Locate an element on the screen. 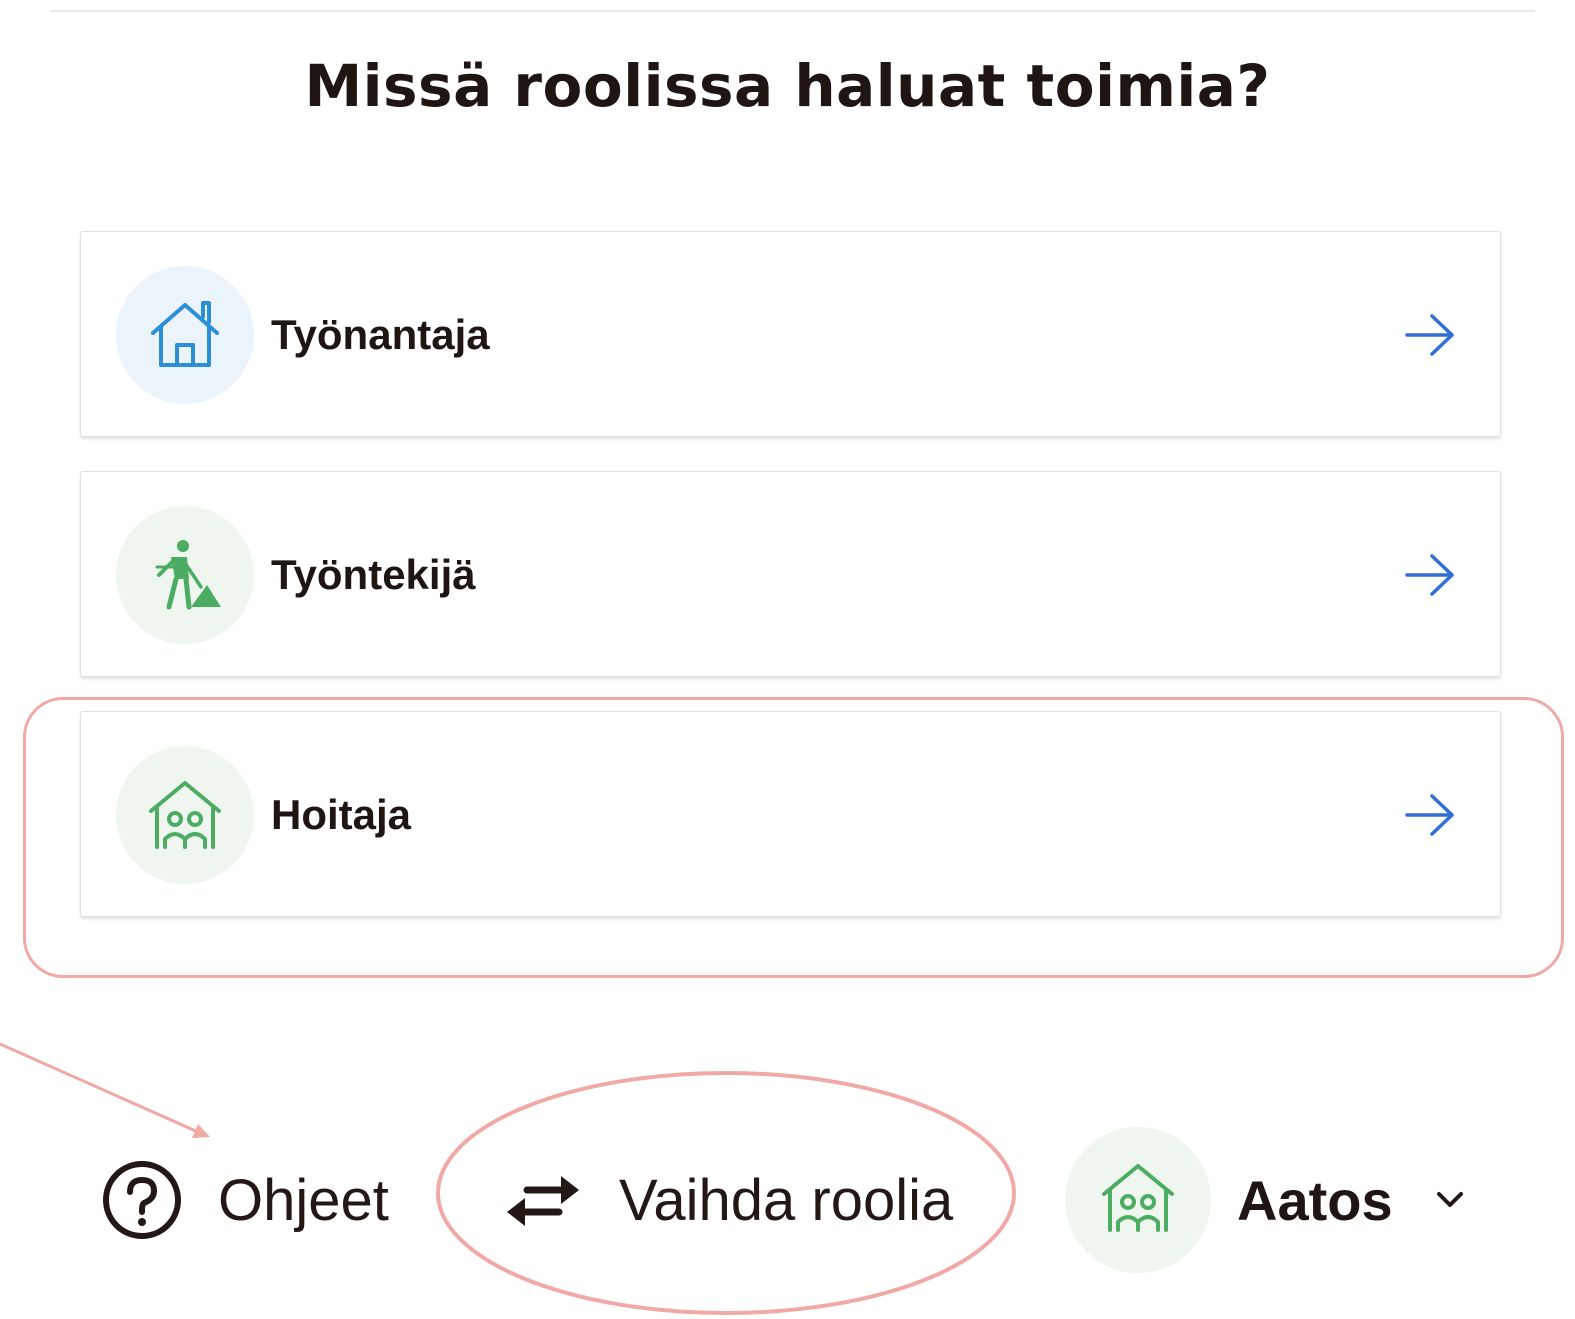 The image size is (1575, 1319). role-card-tyonantaja: Työnantaja is located at coordinates (790, 334).